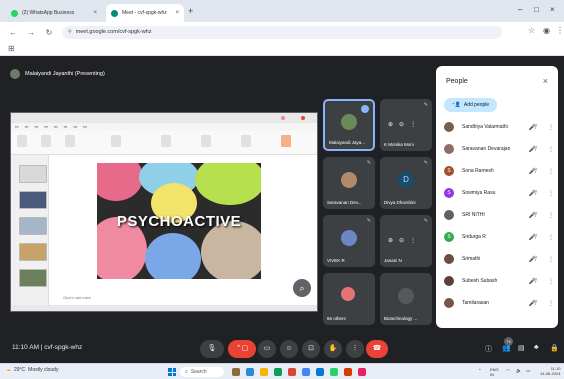 The height and width of the screenshot is (379, 564). Describe the element at coordinates (145, 13) in the screenshot. I see `tab-meet: Meet - cvf-spgk-whz ×` at that location.